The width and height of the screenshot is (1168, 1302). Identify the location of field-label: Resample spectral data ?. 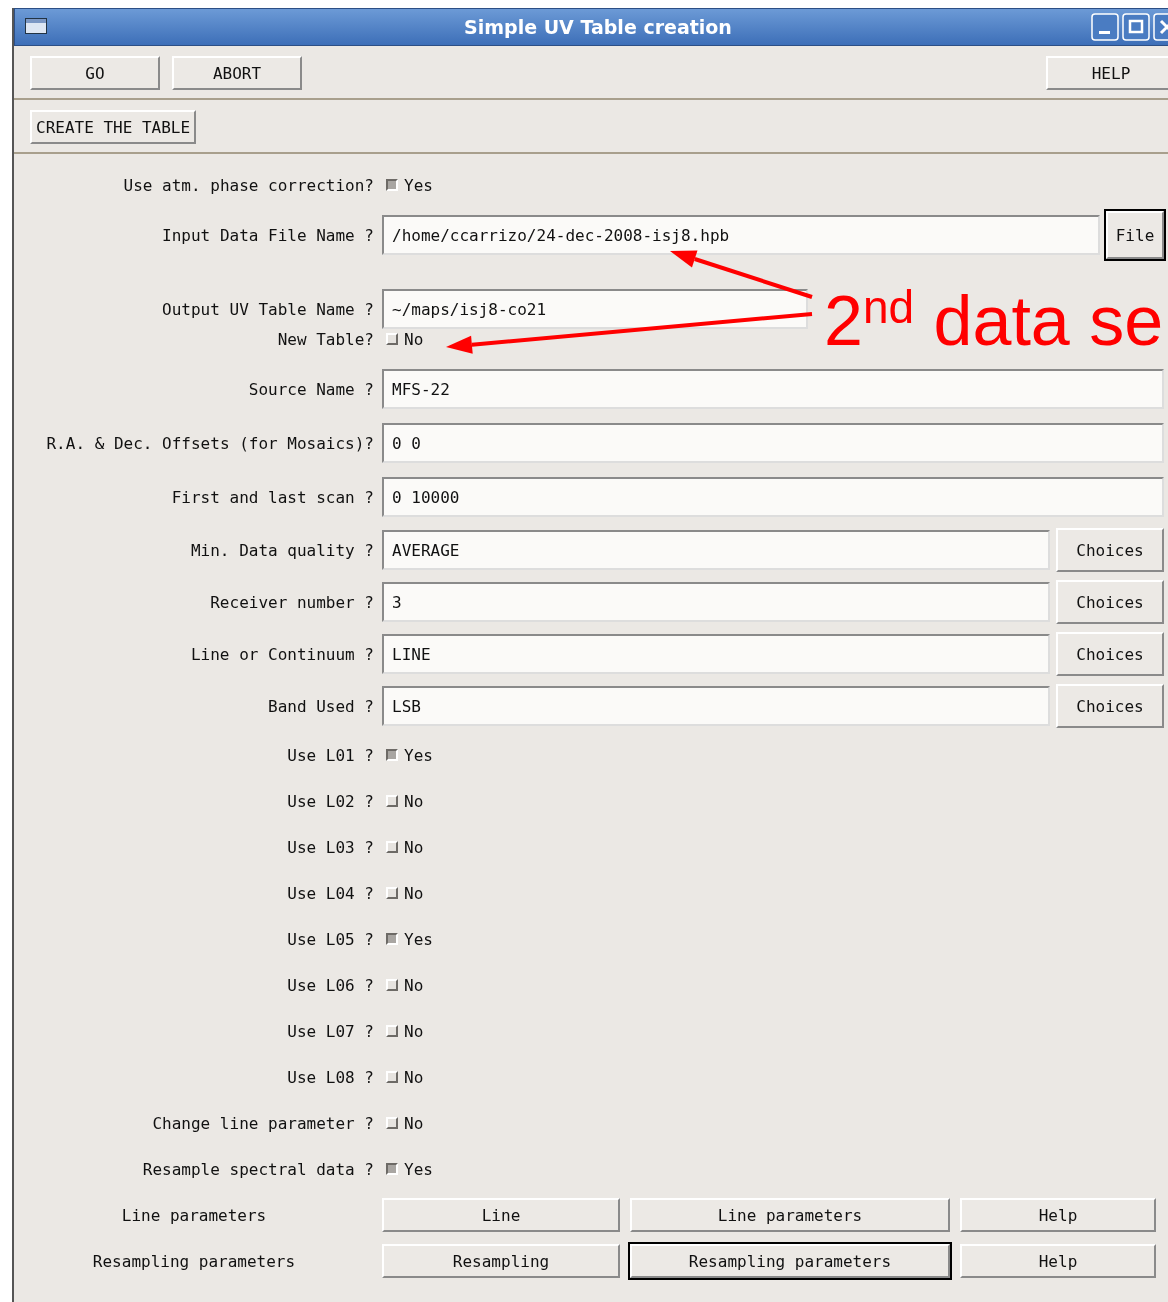
(257, 1169).